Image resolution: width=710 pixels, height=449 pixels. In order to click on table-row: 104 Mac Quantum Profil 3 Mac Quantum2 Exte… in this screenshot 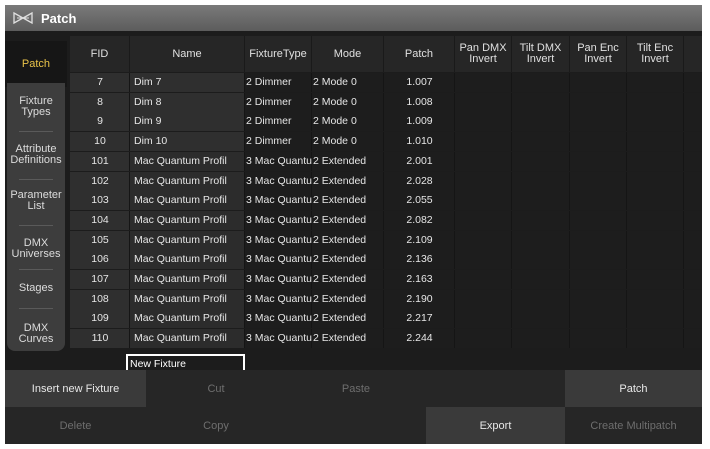, I will do `click(386, 220)`.